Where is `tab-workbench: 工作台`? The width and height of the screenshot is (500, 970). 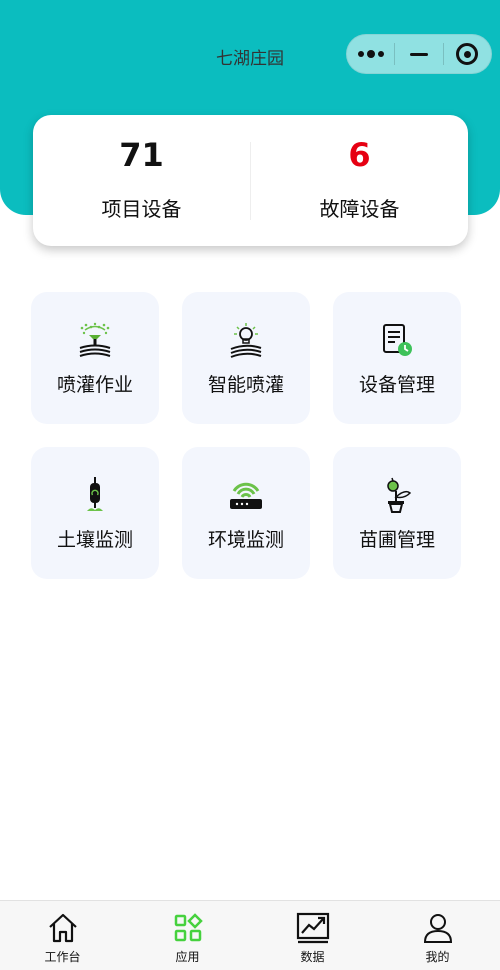
tab-workbench: 工作台 is located at coordinates (62, 935).